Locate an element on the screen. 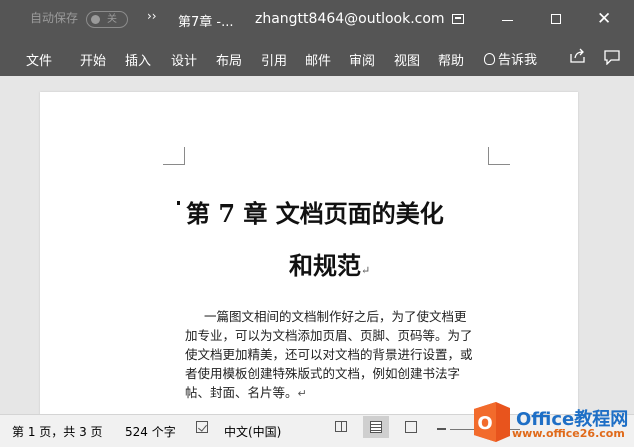 The width and height of the screenshot is (634, 447). heading-line2-text: 和规范 is located at coordinates (325, 265).